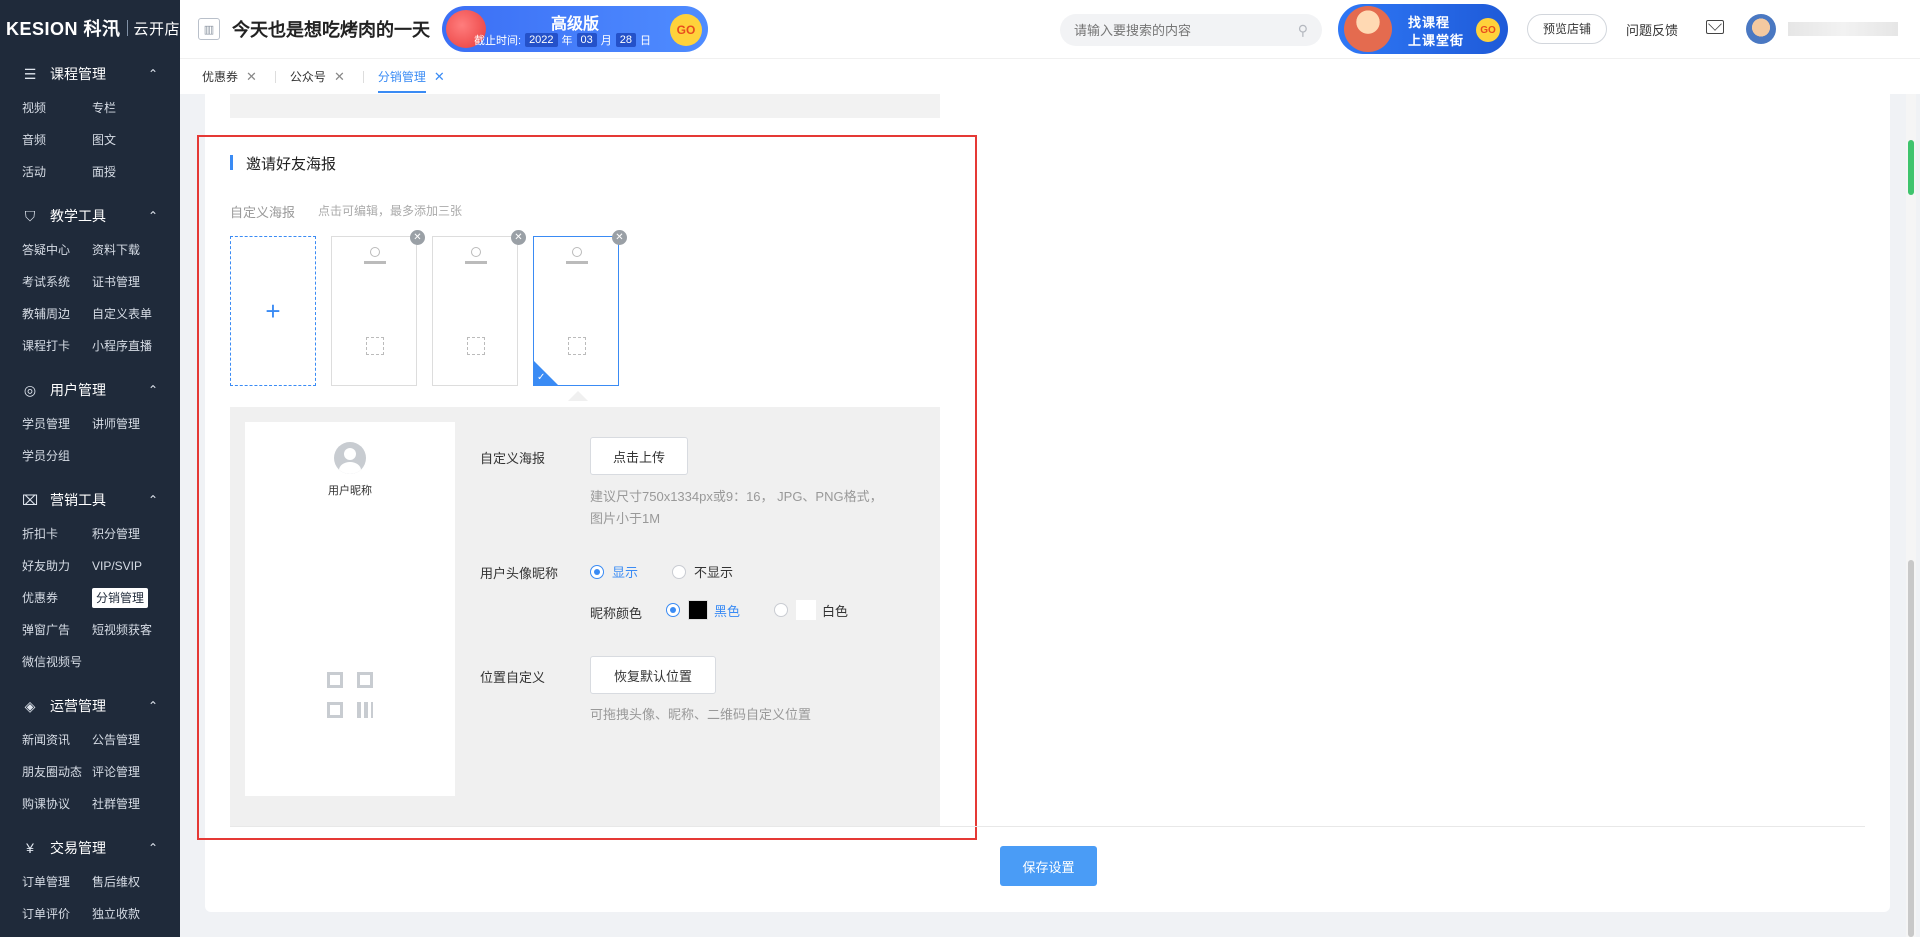 Image resolution: width=1920 pixels, height=937 pixels. I want to click on promo-banner: 找课程 上课堂街 GO, so click(1423, 29).